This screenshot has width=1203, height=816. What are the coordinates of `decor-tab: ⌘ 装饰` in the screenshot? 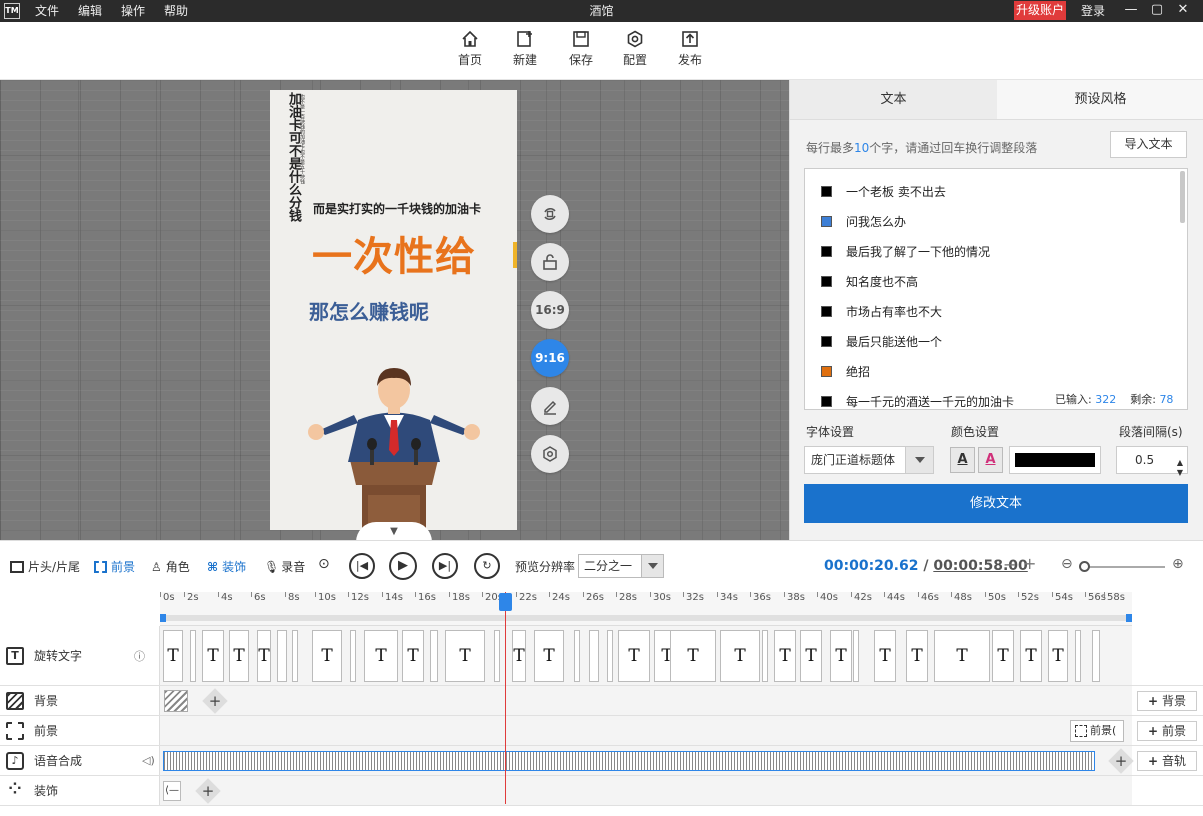 It's located at (226, 566).